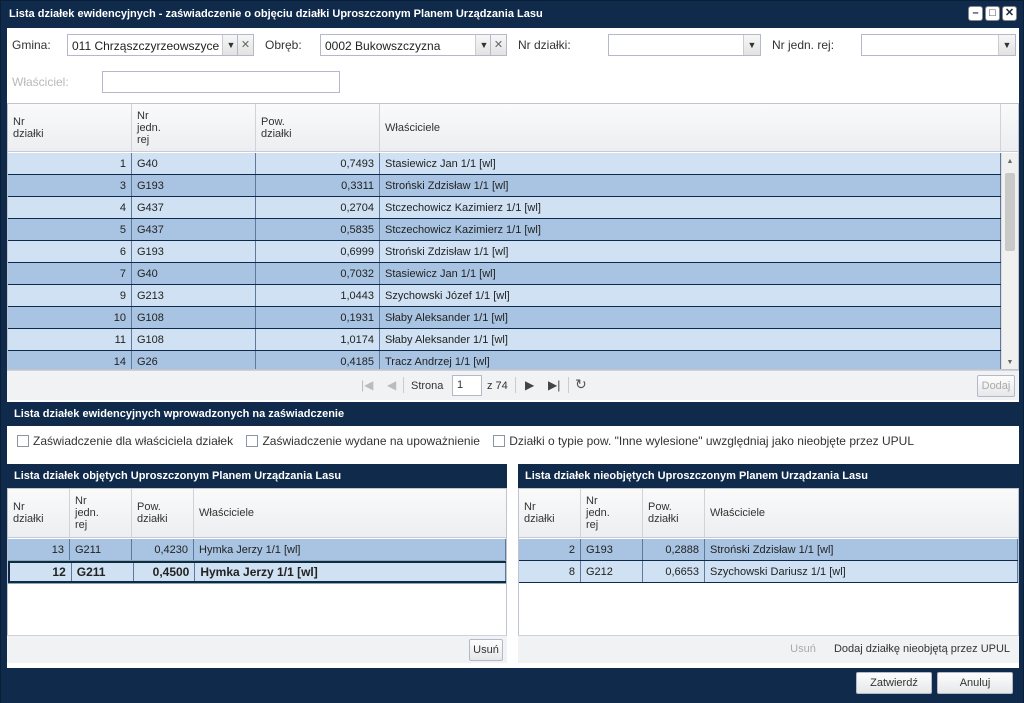  I want to click on gmina-clear-icon: ✕, so click(245, 45).